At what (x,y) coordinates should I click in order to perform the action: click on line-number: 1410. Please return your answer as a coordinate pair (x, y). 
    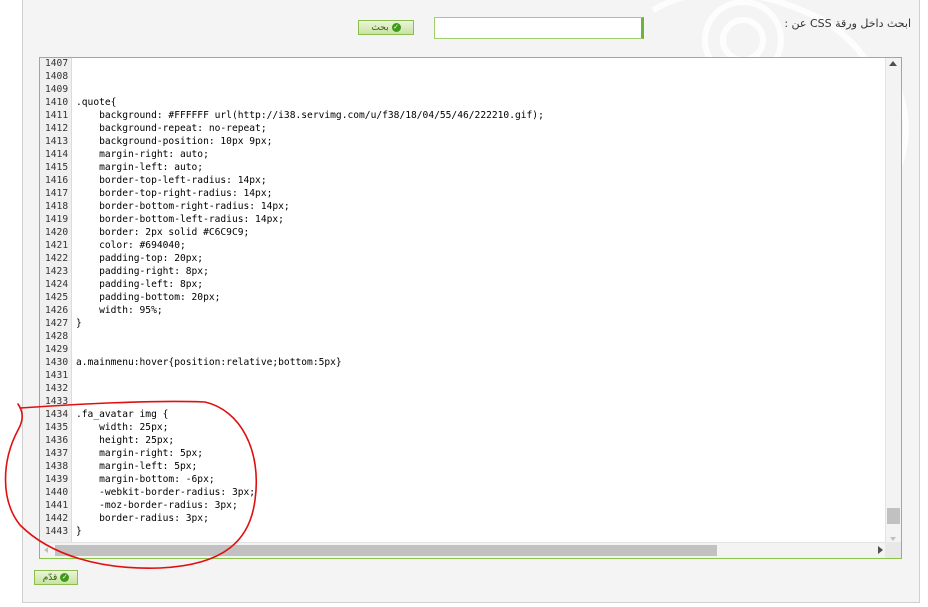
    Looking at the image, I should click on (57, 102).